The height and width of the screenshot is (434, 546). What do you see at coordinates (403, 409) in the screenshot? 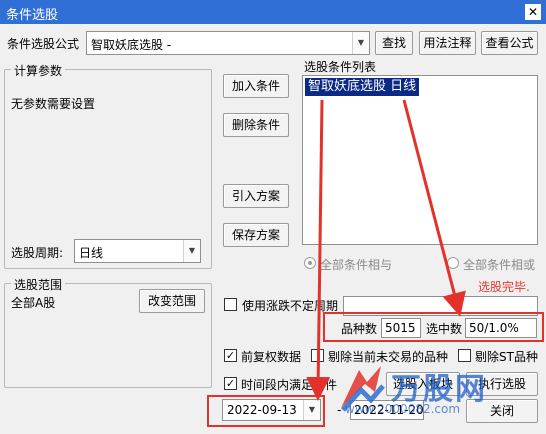
I see `watermark-site: www.2000082.com` at bounding box center [403, 409].